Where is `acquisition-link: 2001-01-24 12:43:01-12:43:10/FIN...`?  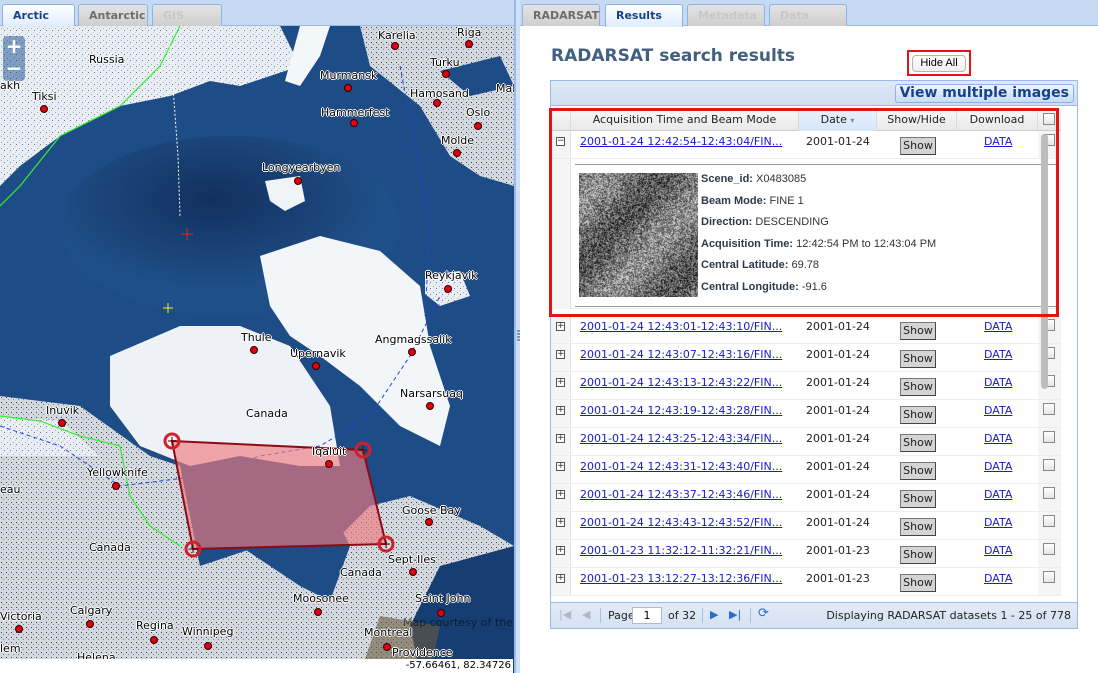 acquisition-link: 2001-01-24 12:43:01-12:43:10/FIN... is located at coordinates (681, 326).